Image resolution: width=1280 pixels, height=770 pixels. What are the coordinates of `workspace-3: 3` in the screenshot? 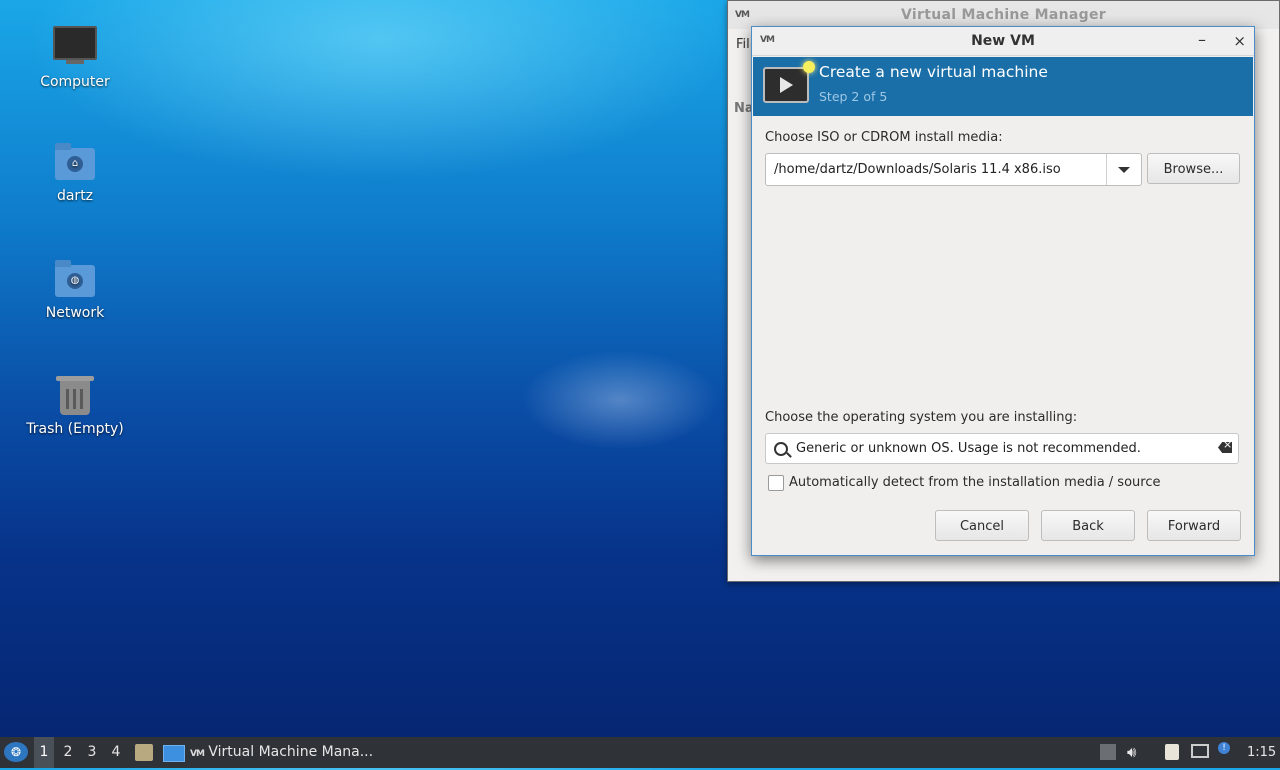 It's located at (92, 752).